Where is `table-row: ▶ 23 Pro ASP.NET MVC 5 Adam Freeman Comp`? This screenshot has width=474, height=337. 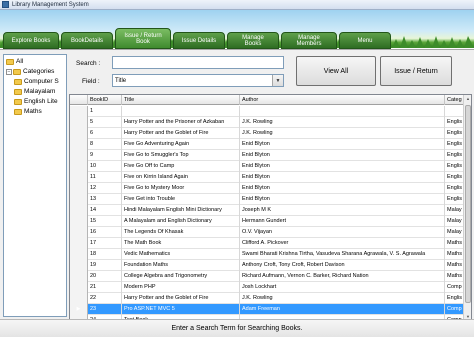 table-row: ▶ 23 Pro ASP.NET MVC 5 Adam Freeman Comp is located at coordinates (267, 309).